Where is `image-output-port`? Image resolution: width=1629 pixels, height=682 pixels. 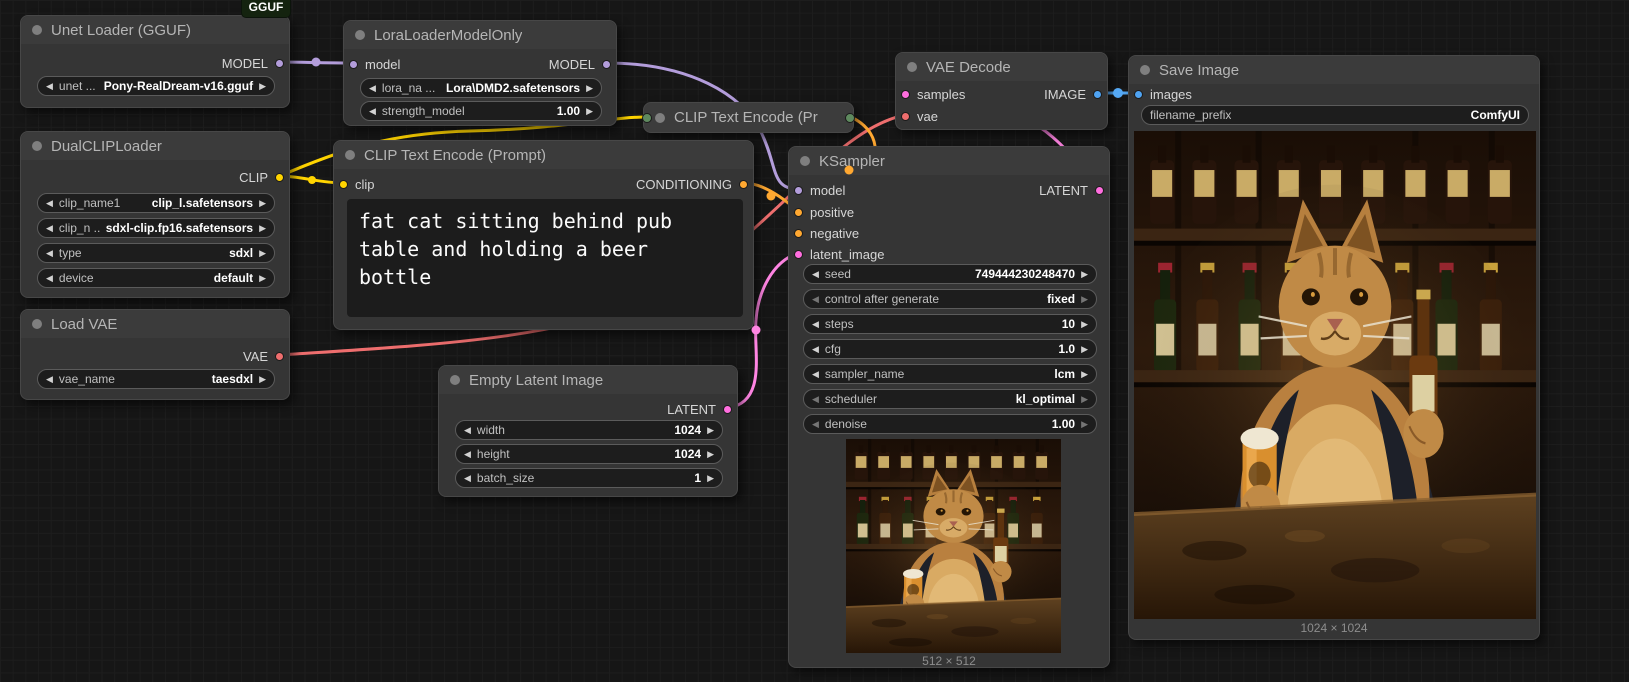
image-output-port is located at coordinates (1097, 94).